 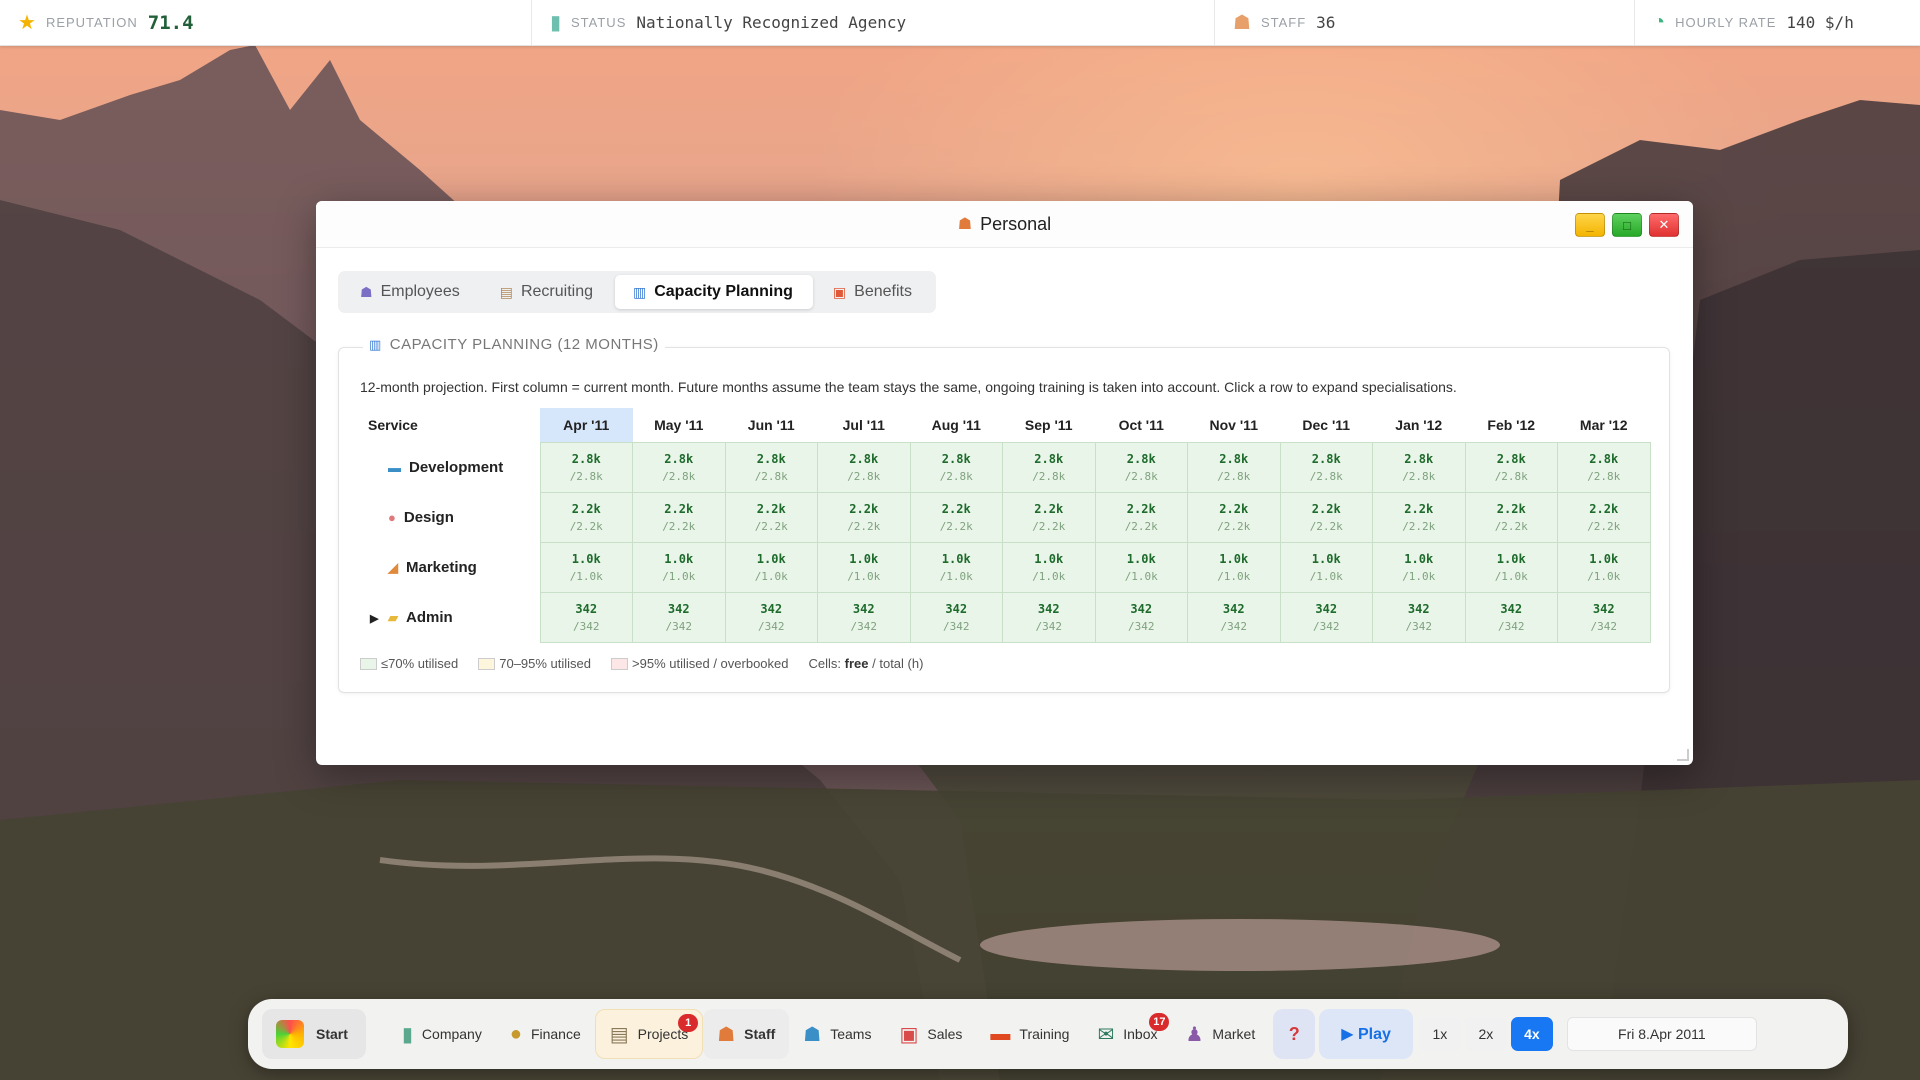 I want to click on tab-capacity-planning: ▥ Capacity Planning, so click(x=713, y=292).